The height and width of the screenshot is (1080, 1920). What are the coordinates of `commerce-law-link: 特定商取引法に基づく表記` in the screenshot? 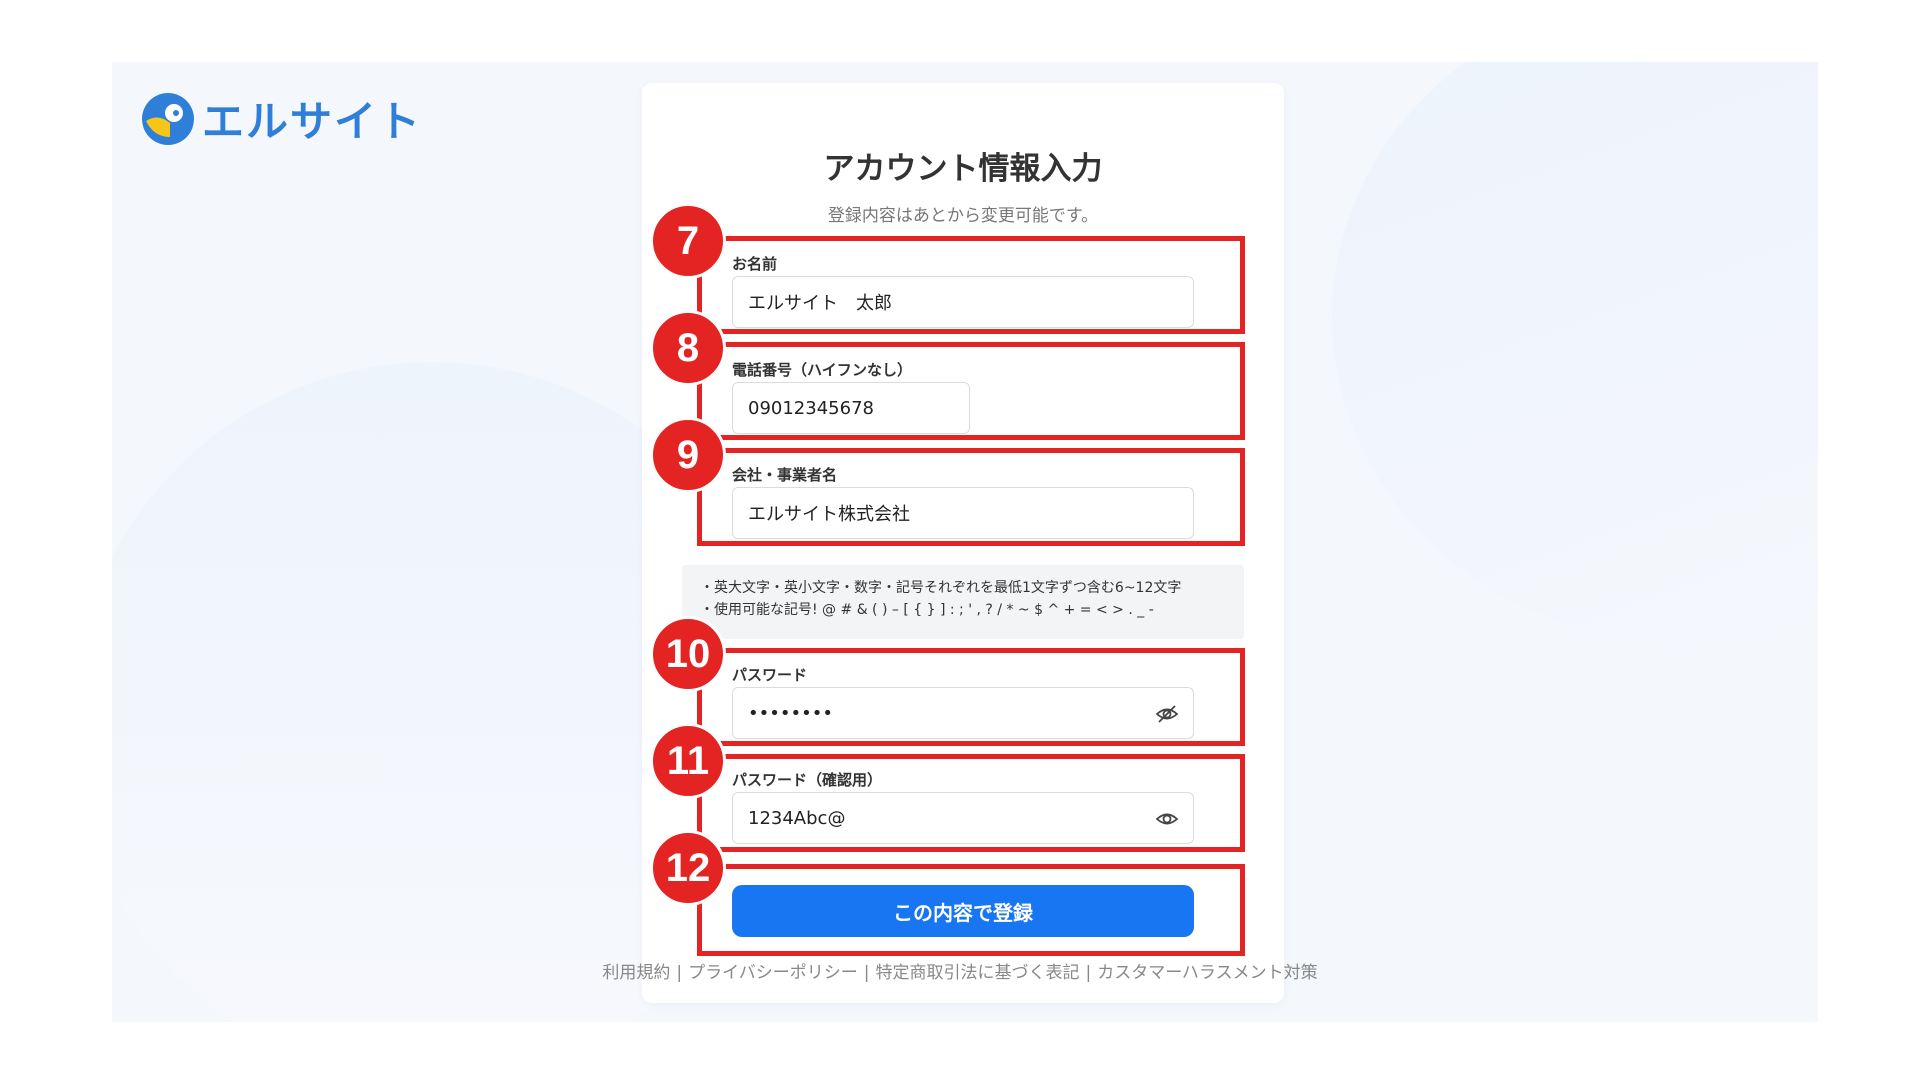 It's located at (978, 973).